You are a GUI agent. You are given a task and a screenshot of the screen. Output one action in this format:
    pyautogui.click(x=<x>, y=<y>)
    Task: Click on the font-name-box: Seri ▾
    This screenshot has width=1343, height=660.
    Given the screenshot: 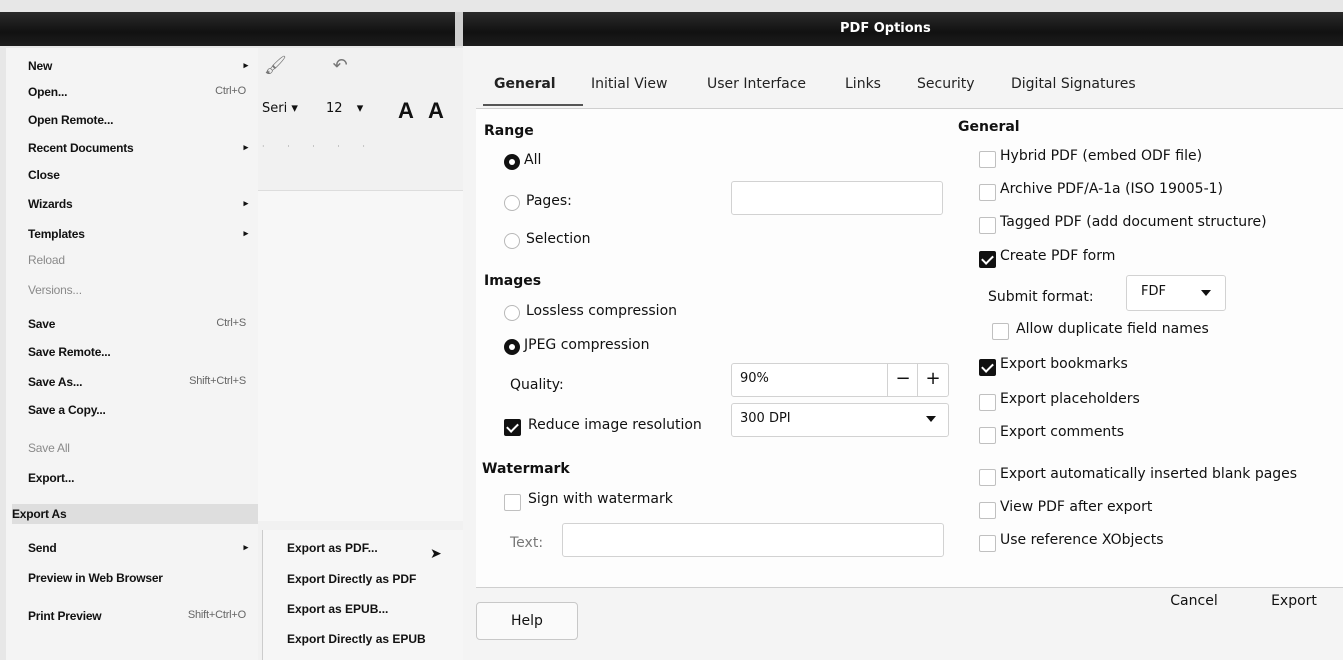 What is the action you would take?
    pyautogui.click(x=280, y=108)
    